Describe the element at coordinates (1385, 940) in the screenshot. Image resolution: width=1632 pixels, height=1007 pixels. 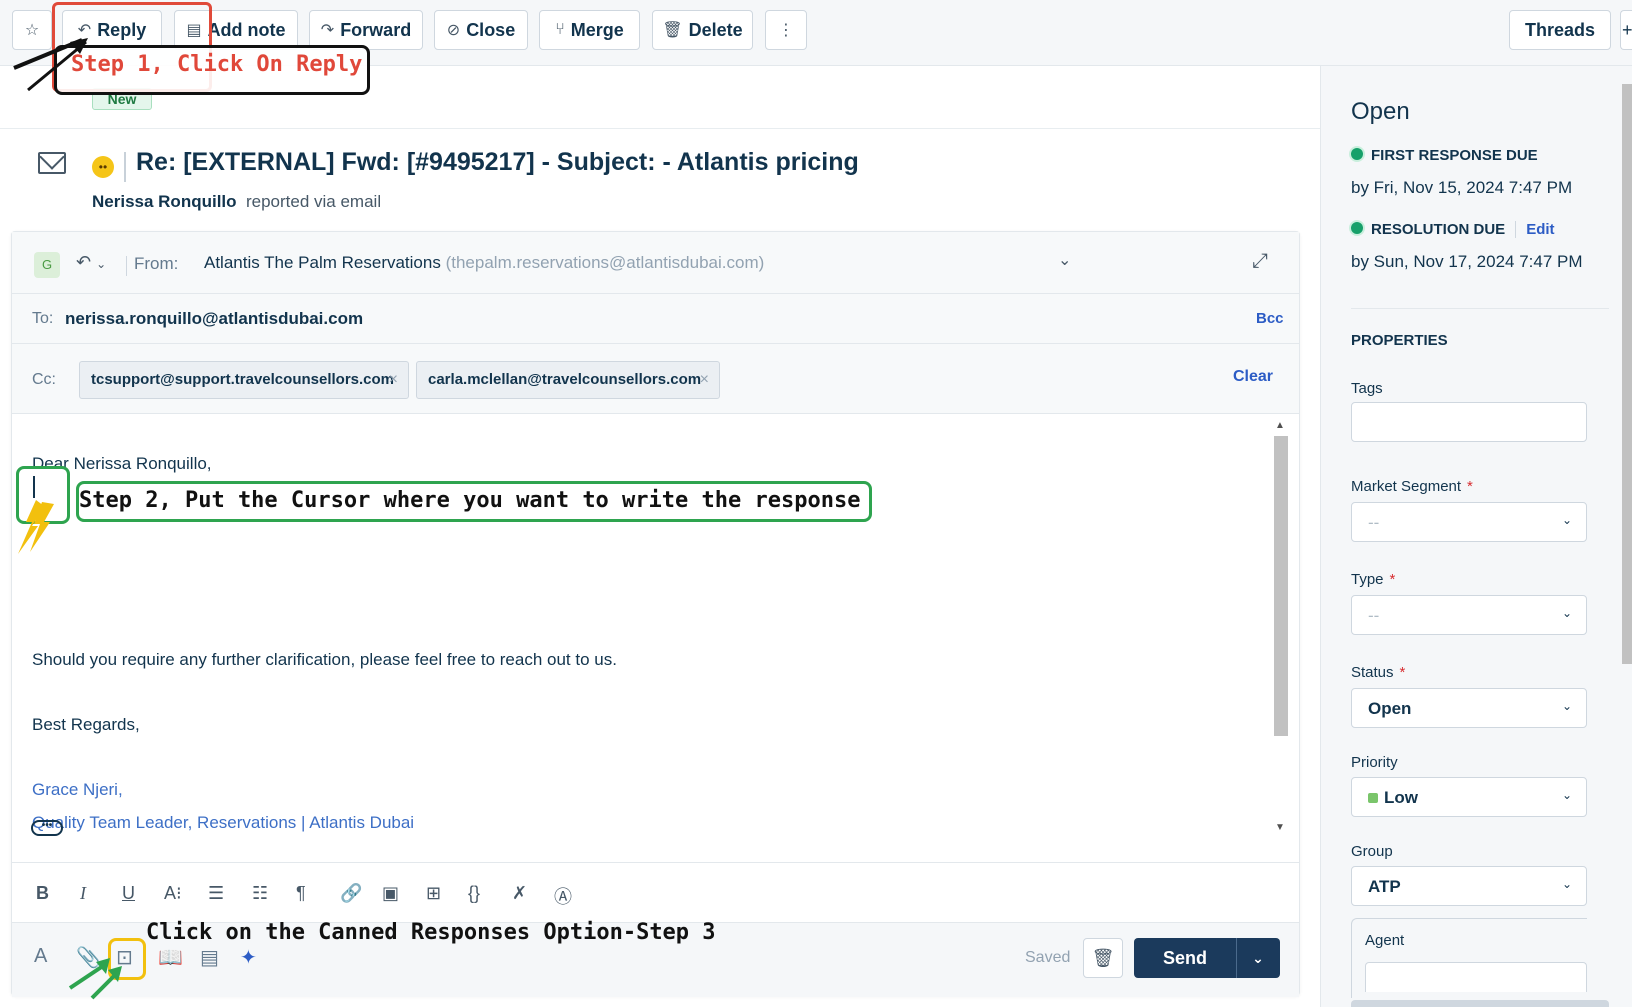
I see `agent-label: Agent` at that location.